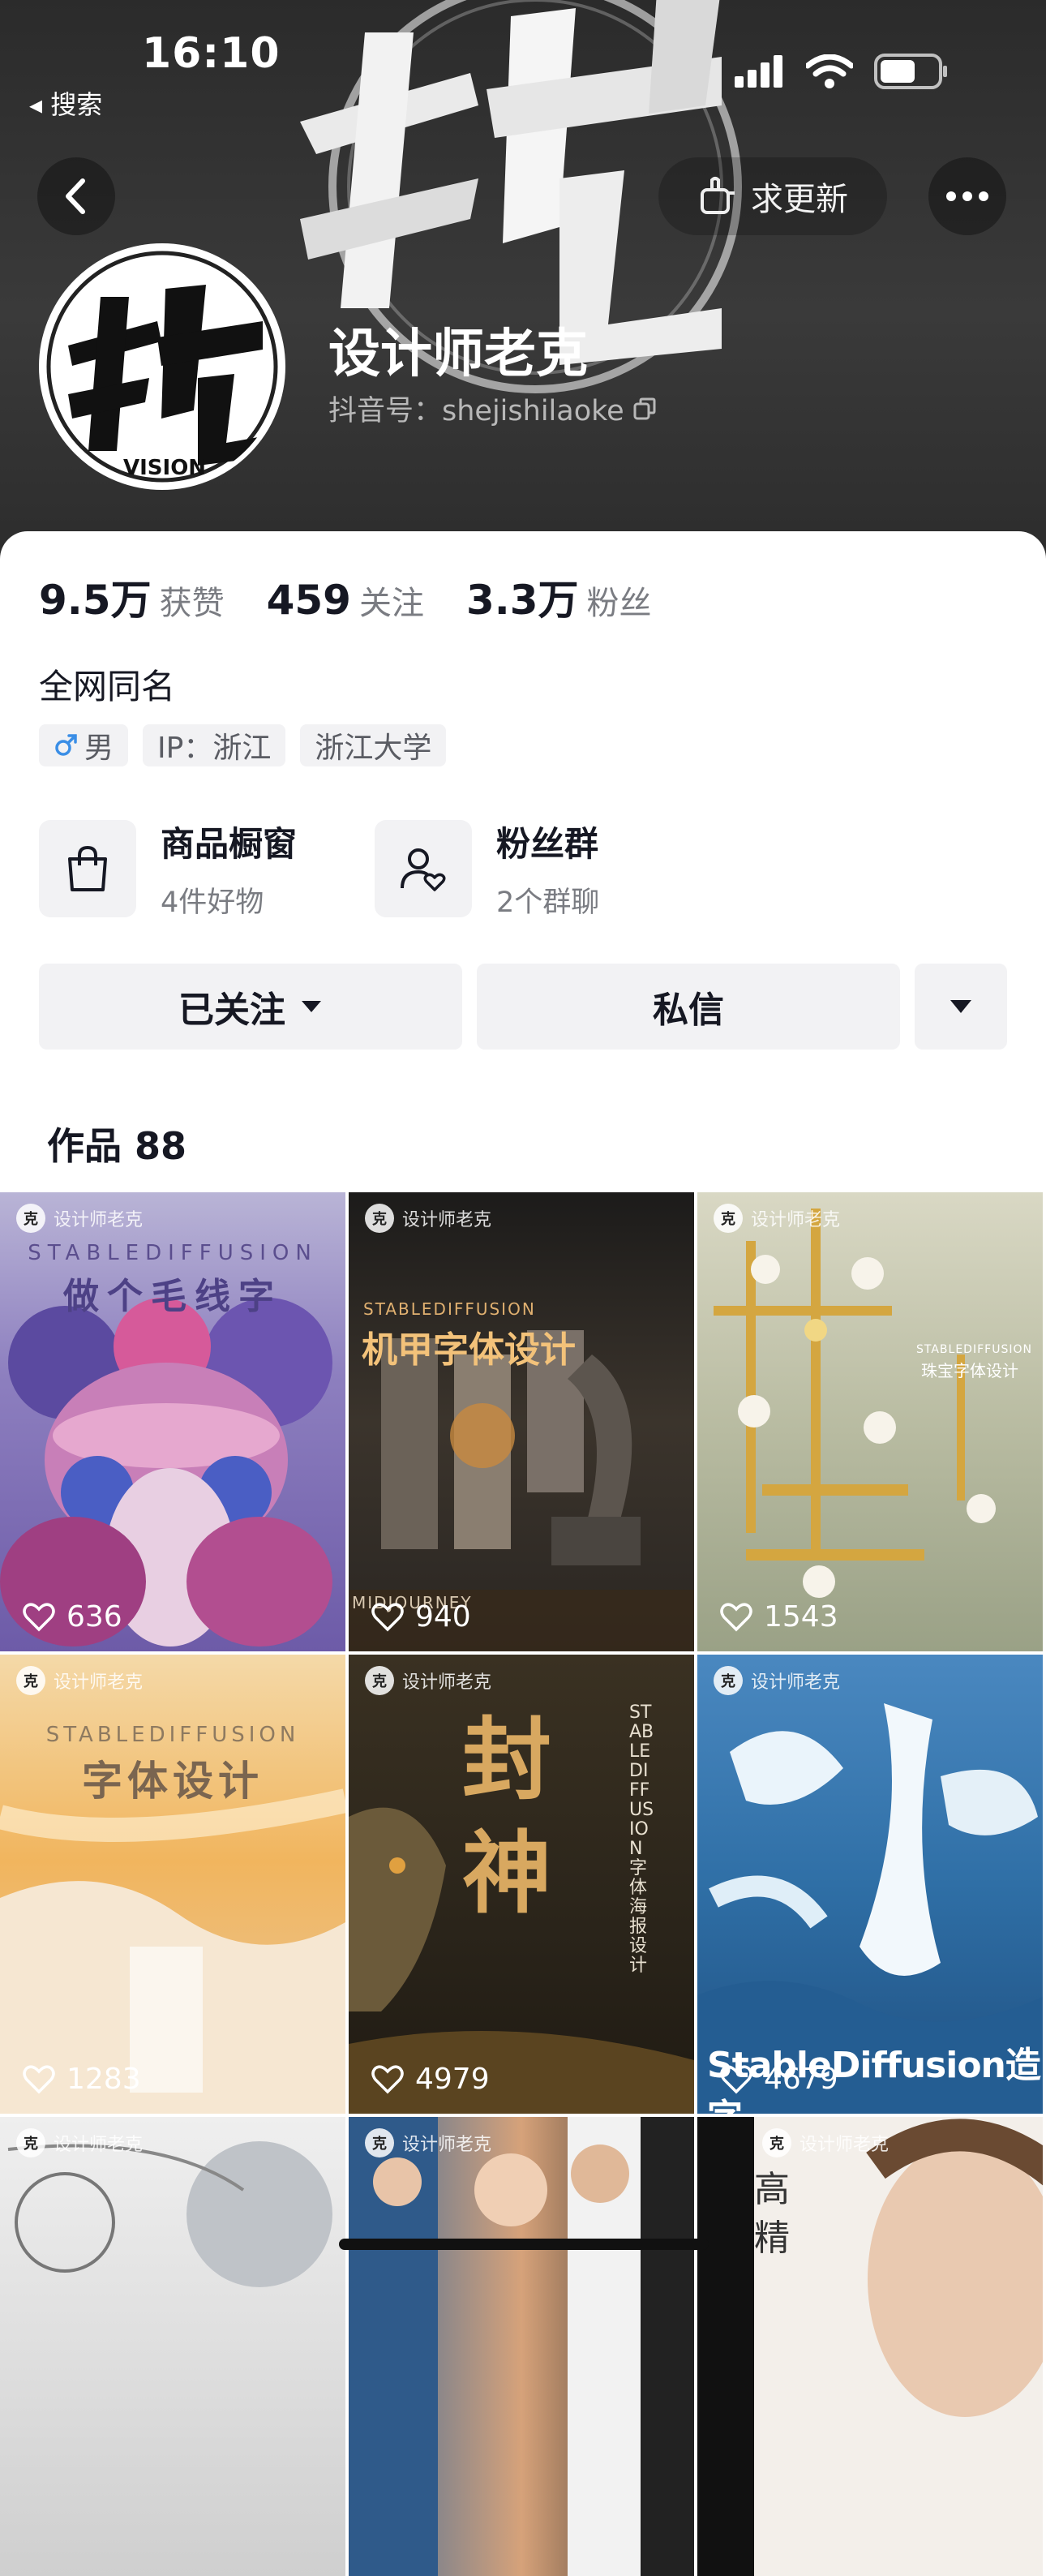 The width and height of the screenshot is (1046, 2576). I want to click on shopping-bag-icon, so click(87, 868).